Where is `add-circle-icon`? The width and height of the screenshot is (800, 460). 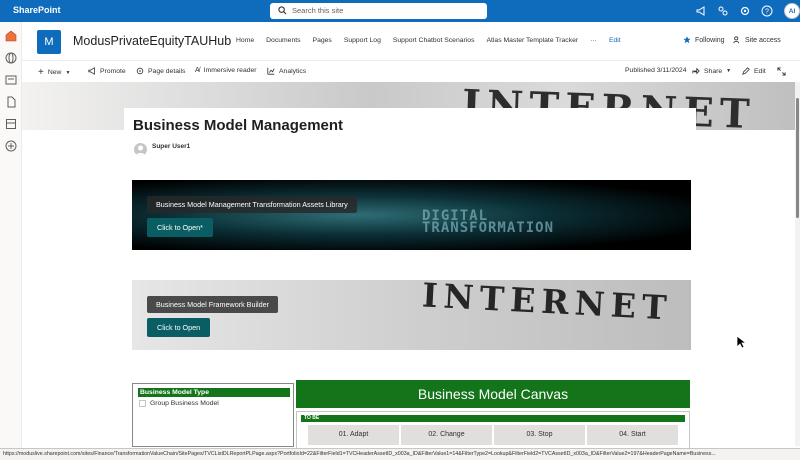
add-circle-icon is located at coordinates (11, 146).